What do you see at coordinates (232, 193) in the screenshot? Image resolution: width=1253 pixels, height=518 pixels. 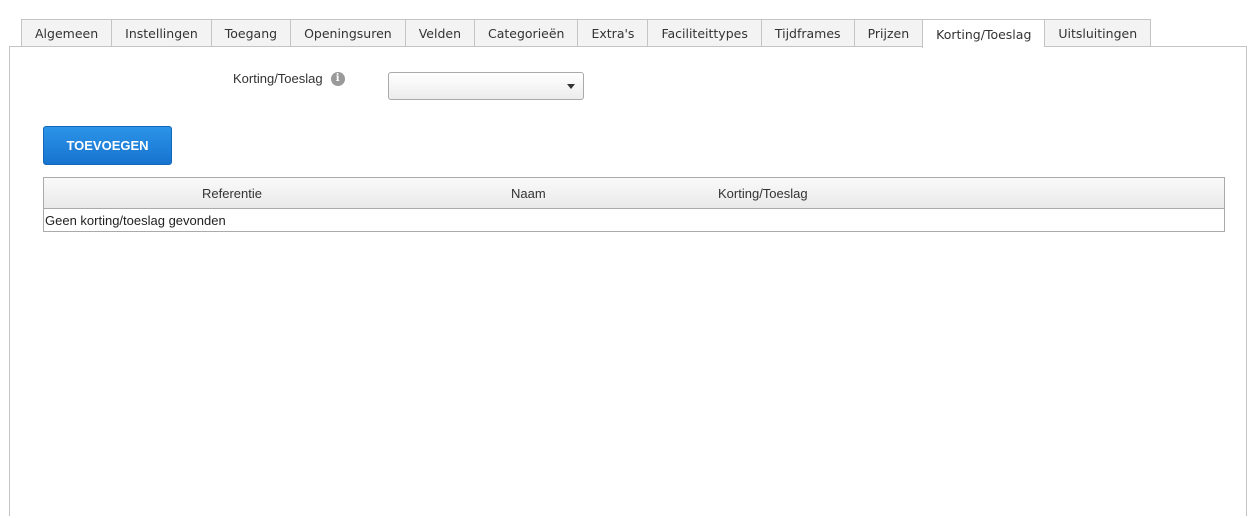 I see `column-header-referentie: Referentie` at bounding box center [232, 193].